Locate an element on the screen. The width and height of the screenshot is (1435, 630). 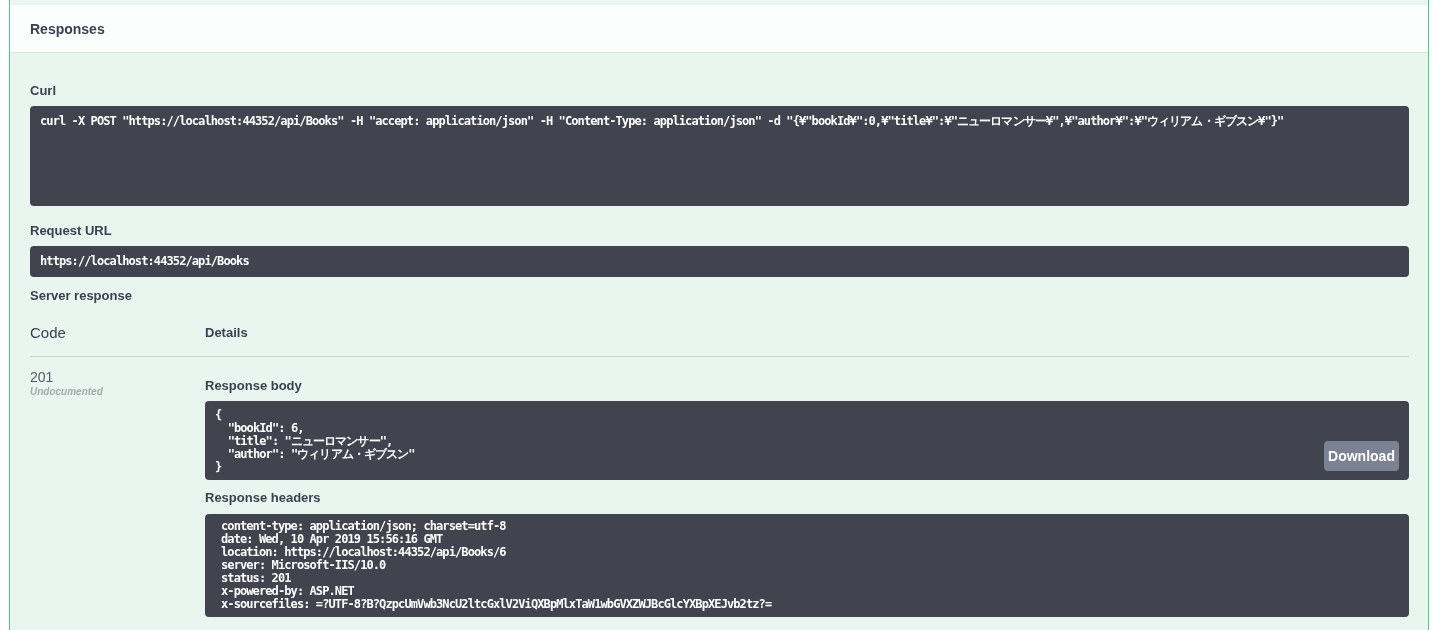
status-note: Undocumented is located at coordinates (66, 392).